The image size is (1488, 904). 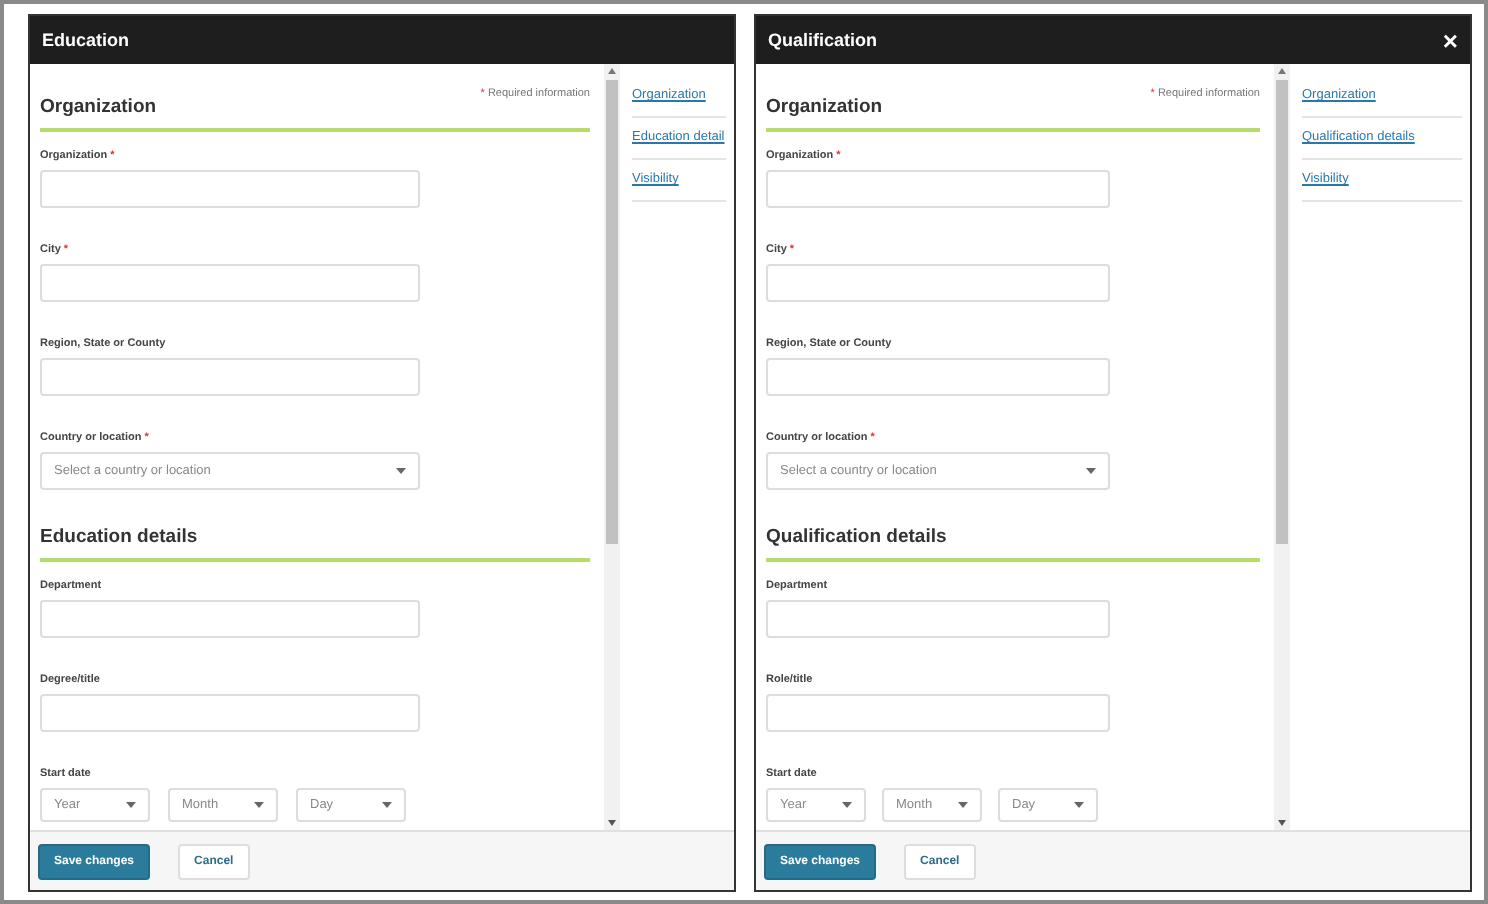 I want to click on dialog-title: Education, so click(x=86, y=40).